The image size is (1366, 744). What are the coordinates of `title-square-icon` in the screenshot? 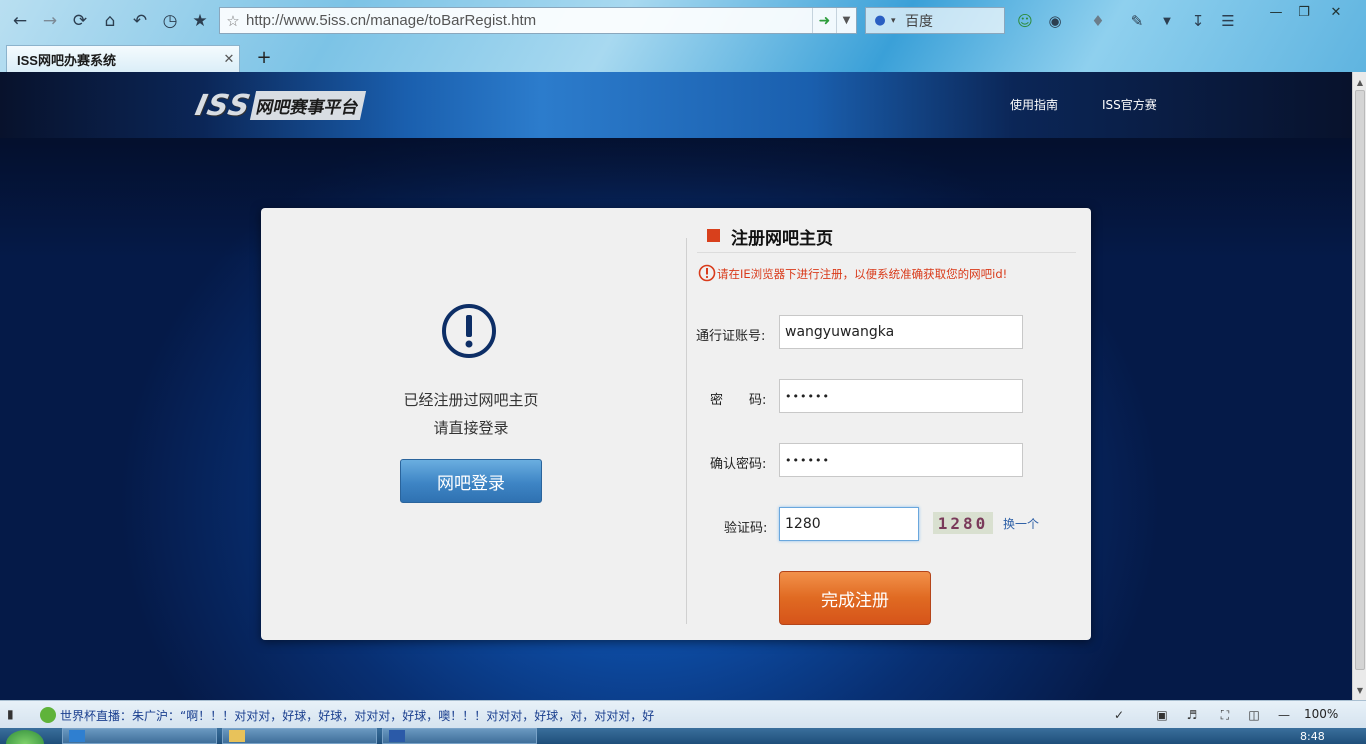 It's located at (713, 235).